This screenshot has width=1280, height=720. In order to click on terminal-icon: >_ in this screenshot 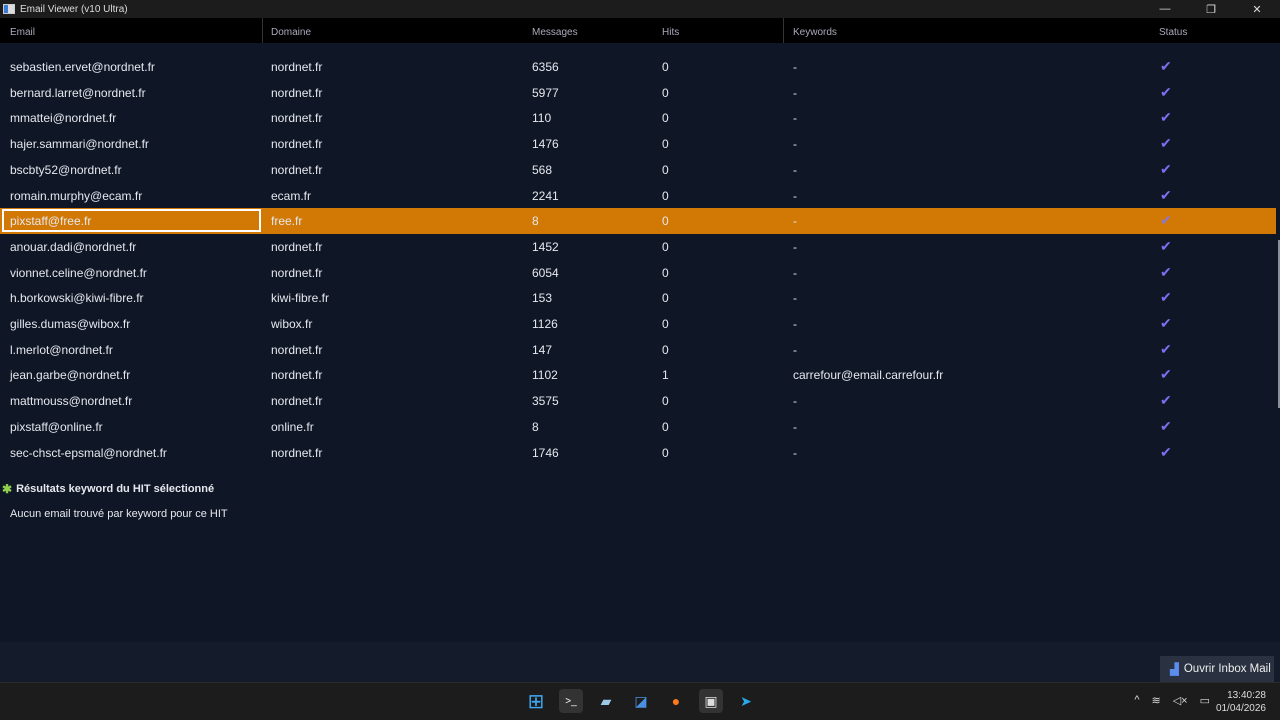, I will do `click(571, 701)`.